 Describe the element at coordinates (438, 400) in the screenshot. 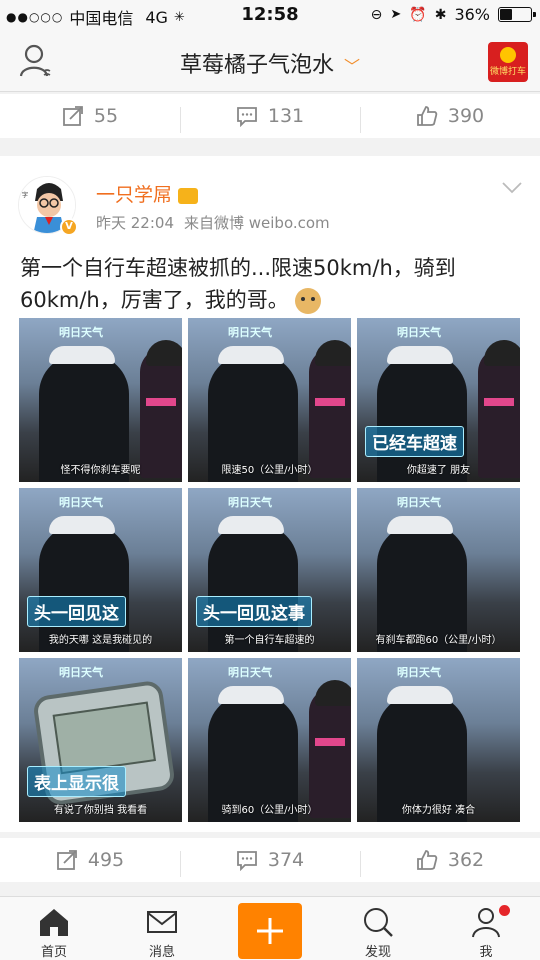

I see `post-image: 明日天气已经车超速你超速了 朋友` at that location.